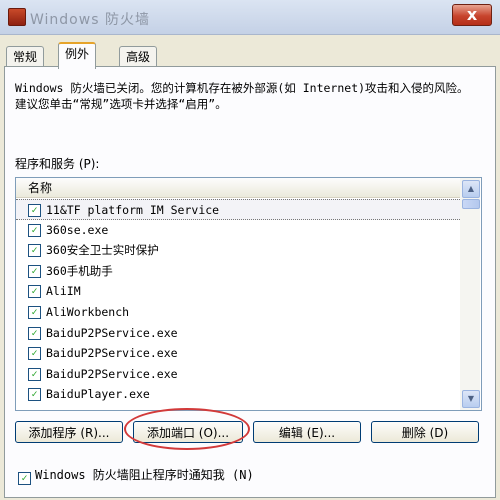  Describe the element at coordinates (17, 17) in the screenshot. I see `firewall-icon` at that location.